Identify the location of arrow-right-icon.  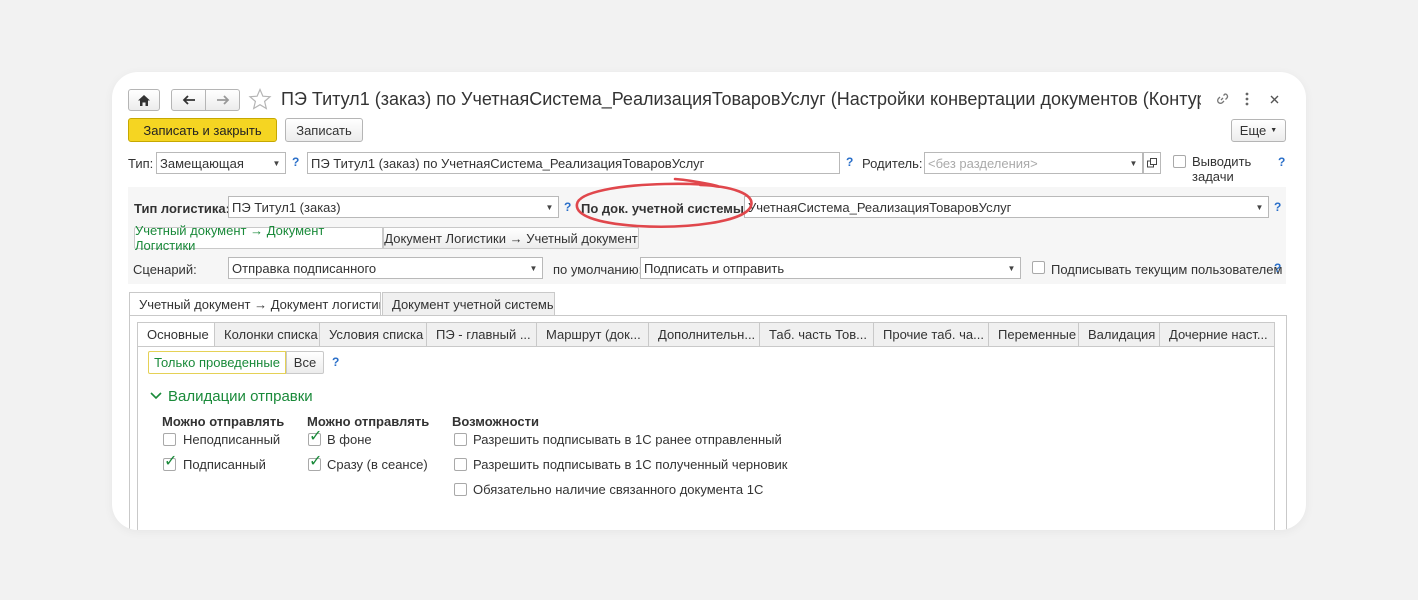
(222, 100).